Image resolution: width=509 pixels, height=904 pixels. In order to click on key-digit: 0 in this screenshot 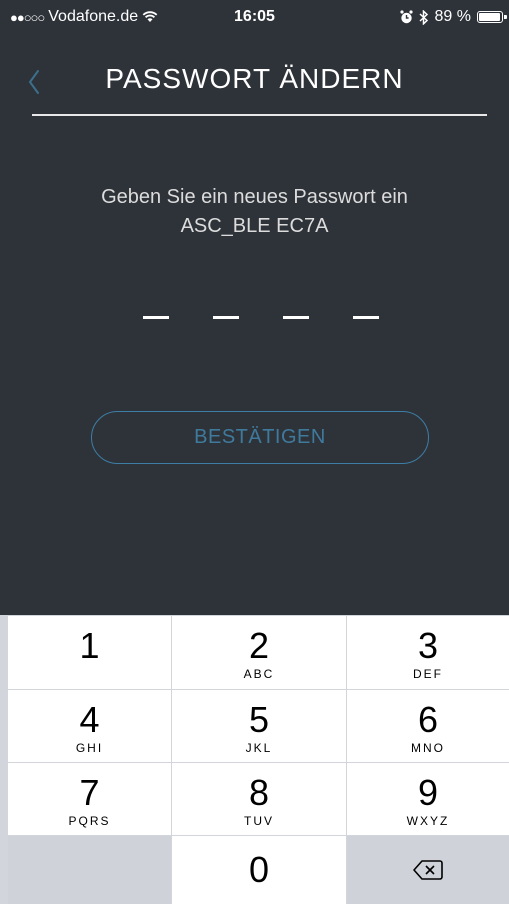, I will do `click(259, 869)`.